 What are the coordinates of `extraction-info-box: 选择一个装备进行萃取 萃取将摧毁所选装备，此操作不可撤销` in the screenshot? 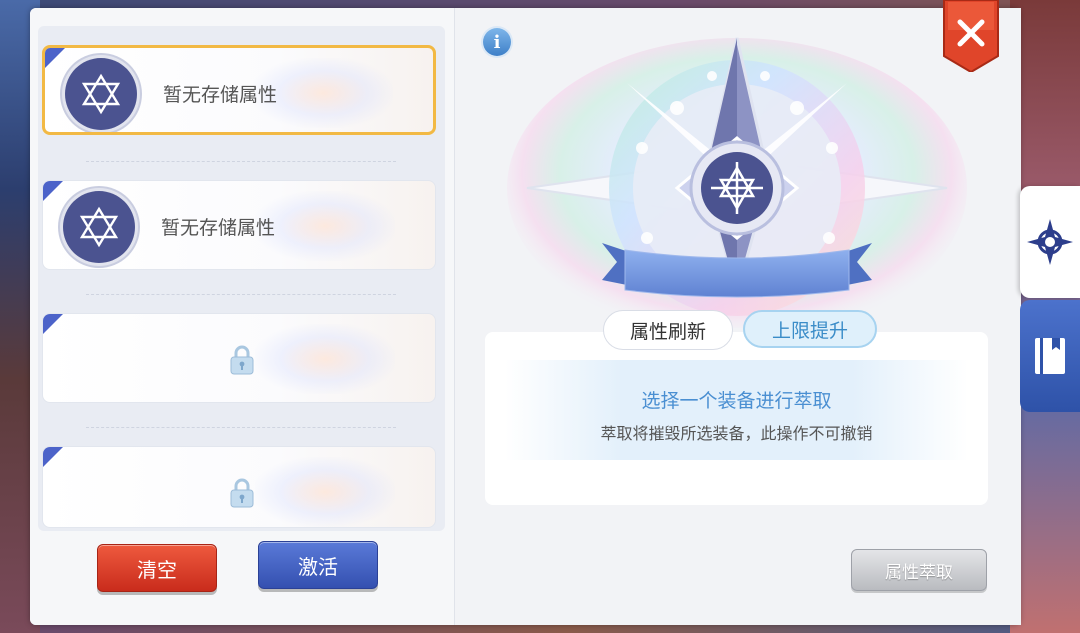 It's located at (736, 418).